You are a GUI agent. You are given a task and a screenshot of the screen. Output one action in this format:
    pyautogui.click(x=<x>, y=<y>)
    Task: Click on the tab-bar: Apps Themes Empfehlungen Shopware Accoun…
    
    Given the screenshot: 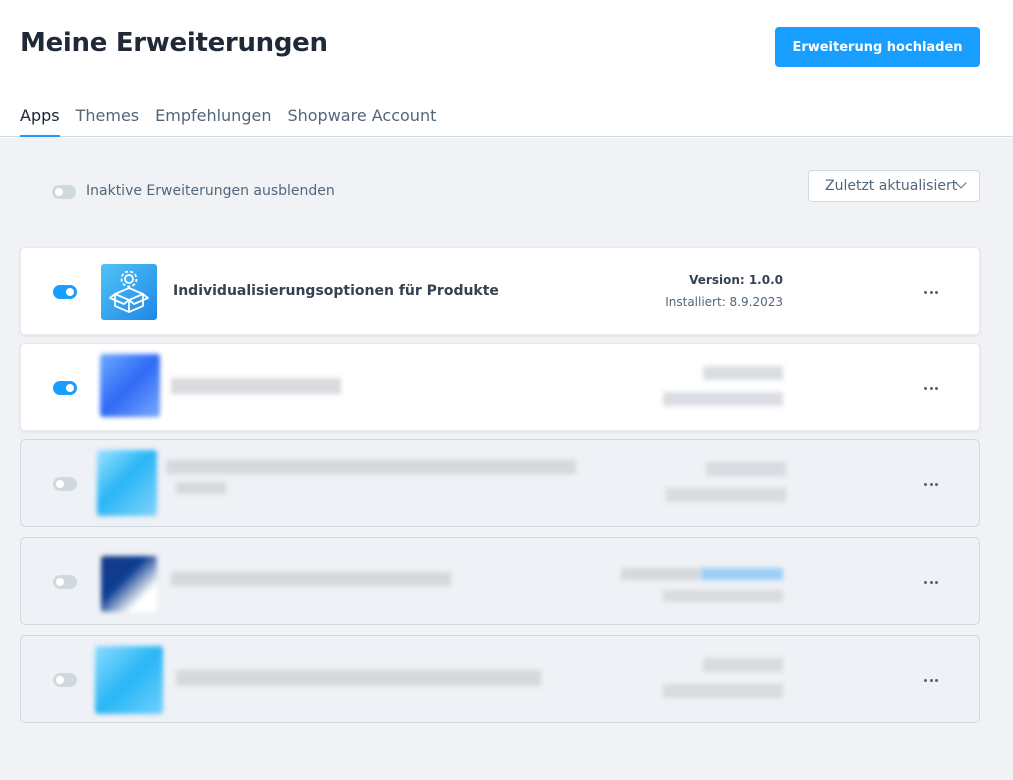 What is the action you would take?
    pyautogui.click(x=236, y=121)
    